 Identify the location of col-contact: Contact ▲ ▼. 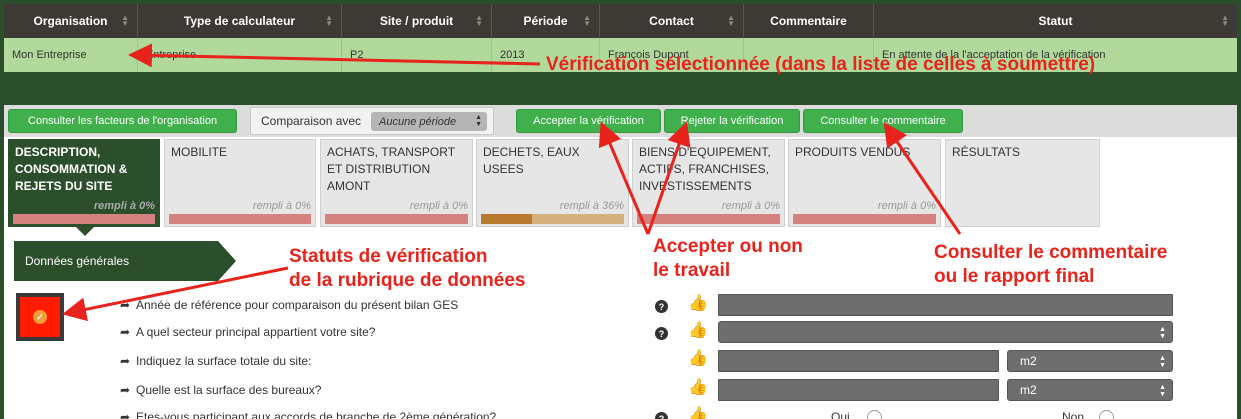
(672, 21).